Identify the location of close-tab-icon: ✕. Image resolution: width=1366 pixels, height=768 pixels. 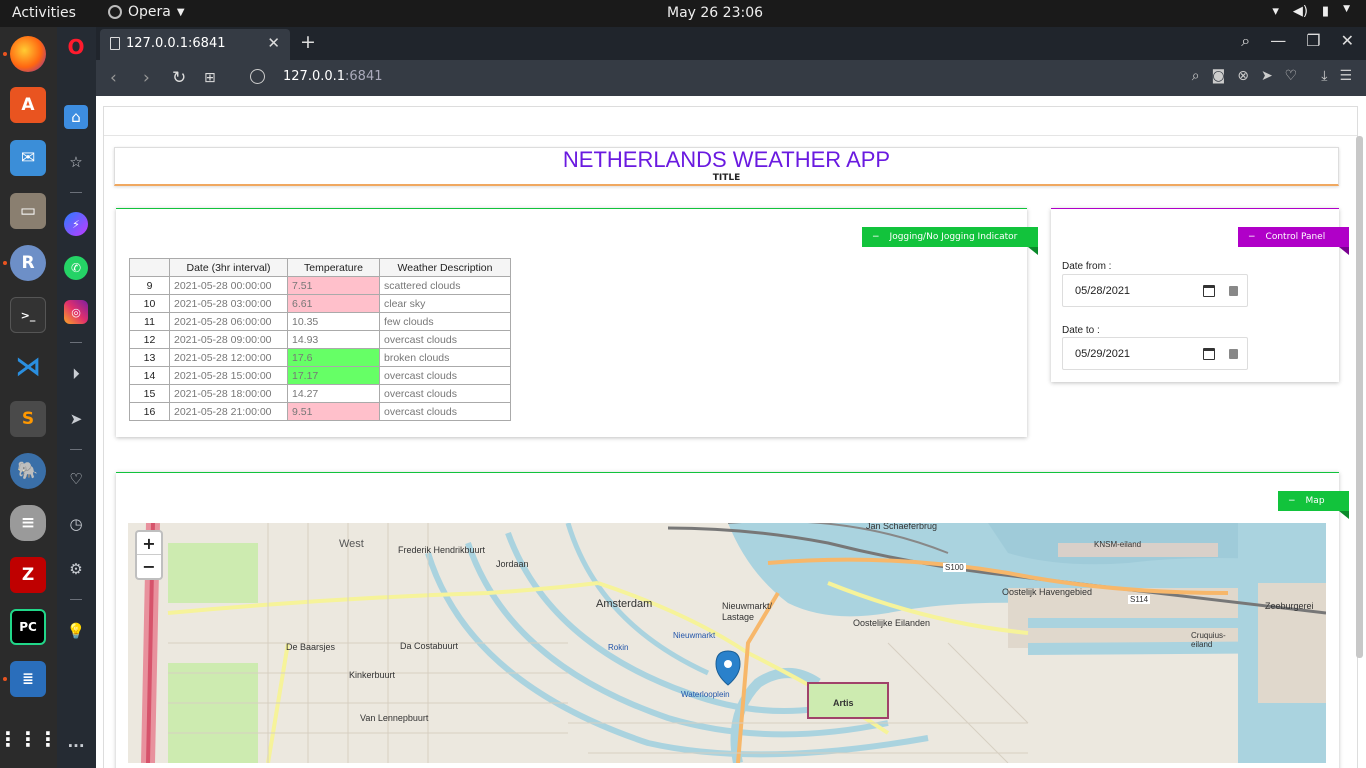
(273, 43).